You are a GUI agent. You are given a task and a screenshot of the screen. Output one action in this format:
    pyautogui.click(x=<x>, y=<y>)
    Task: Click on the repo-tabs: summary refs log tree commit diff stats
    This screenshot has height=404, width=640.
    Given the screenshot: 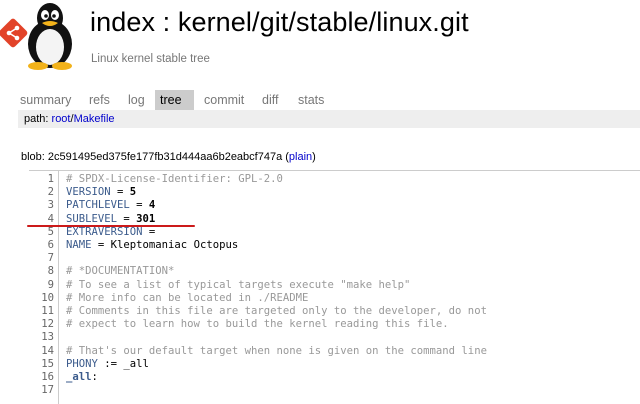 What is the action you would take?
    pyautogui.click(x=320, y=100)
    